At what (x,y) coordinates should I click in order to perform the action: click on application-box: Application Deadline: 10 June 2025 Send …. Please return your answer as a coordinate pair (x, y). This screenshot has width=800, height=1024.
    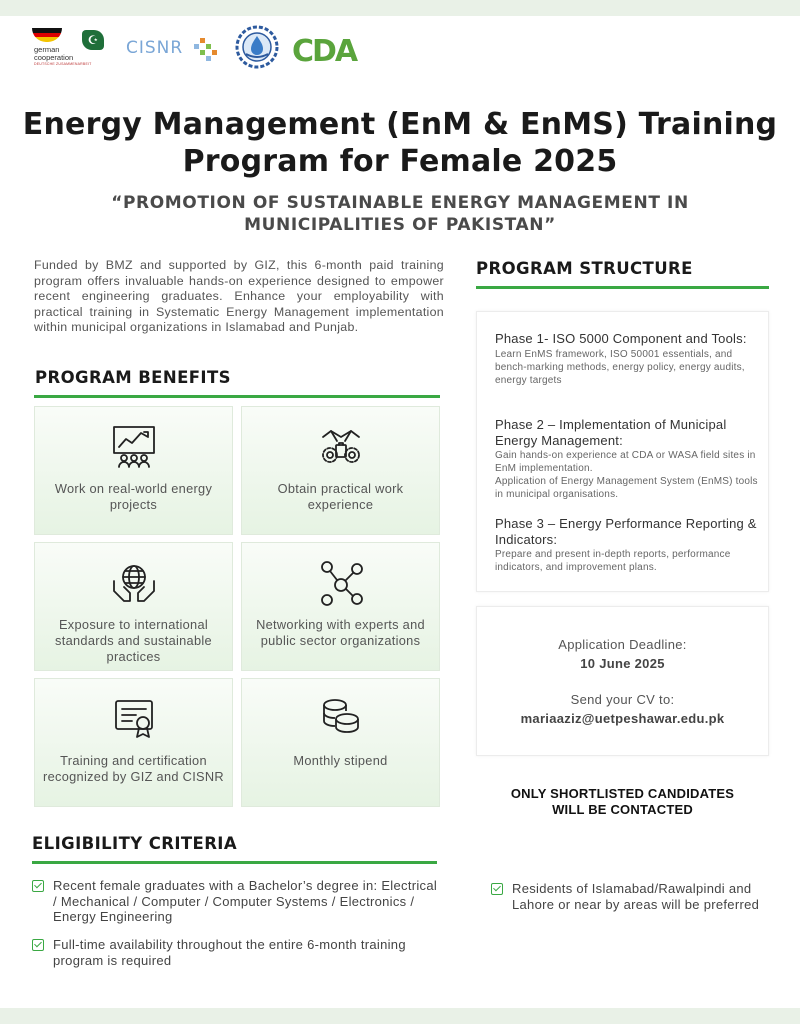
    Looking at the image, I should click on (622, 681).